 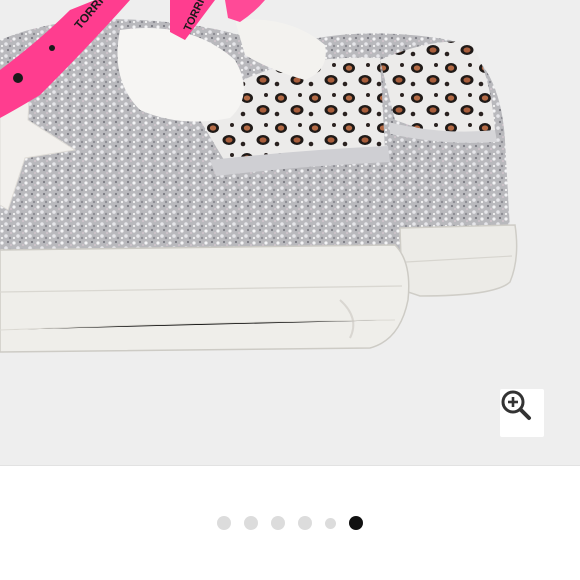 What do you see at coordinates (516, 405) in the screenshot?
I see `zoom-in-icon` at bounding box center [516, 405].